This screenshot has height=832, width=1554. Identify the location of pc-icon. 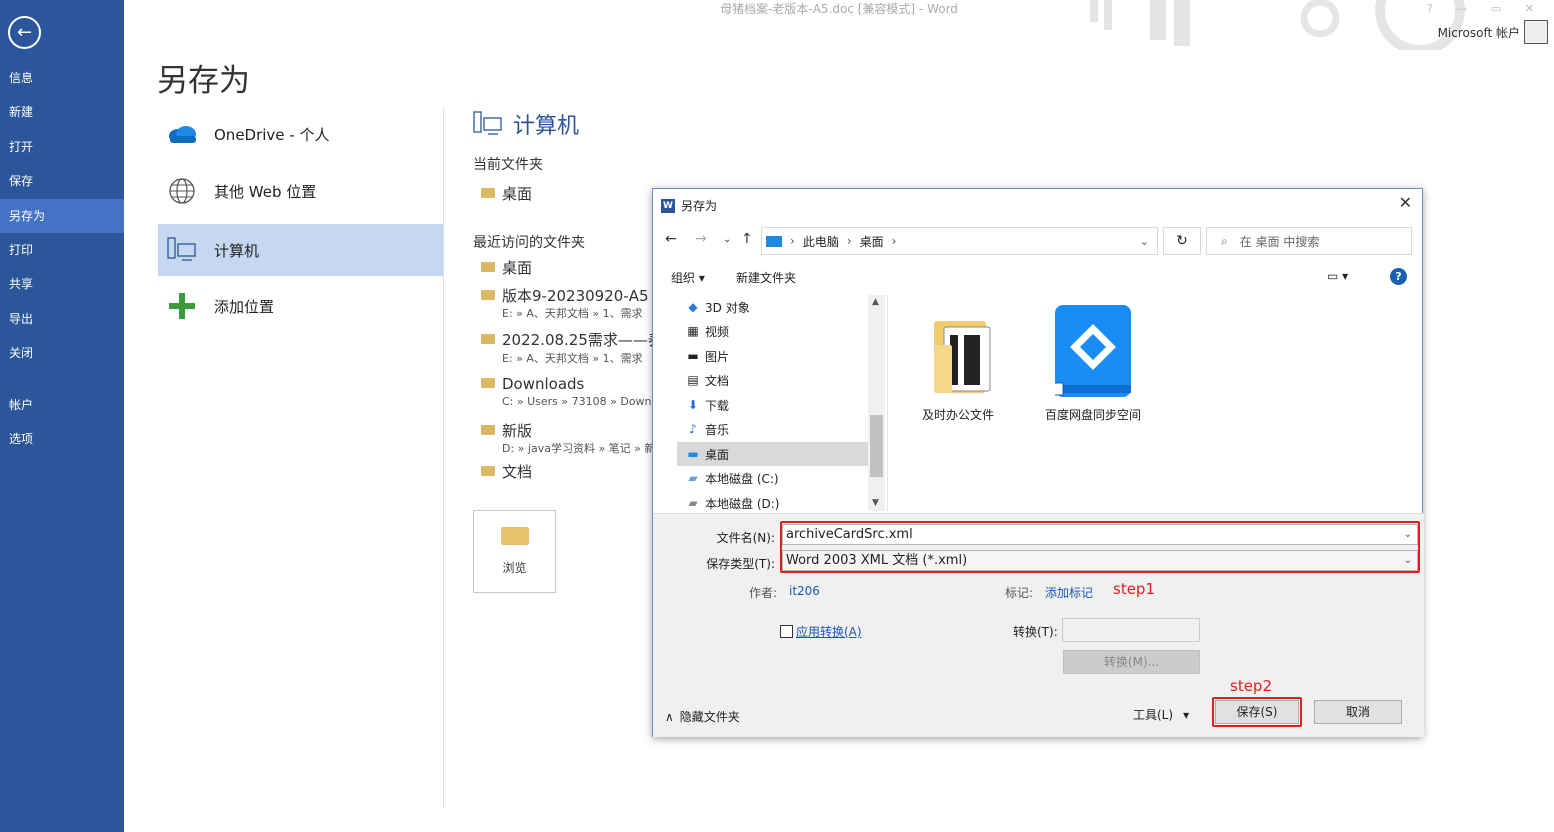
(774, 241).